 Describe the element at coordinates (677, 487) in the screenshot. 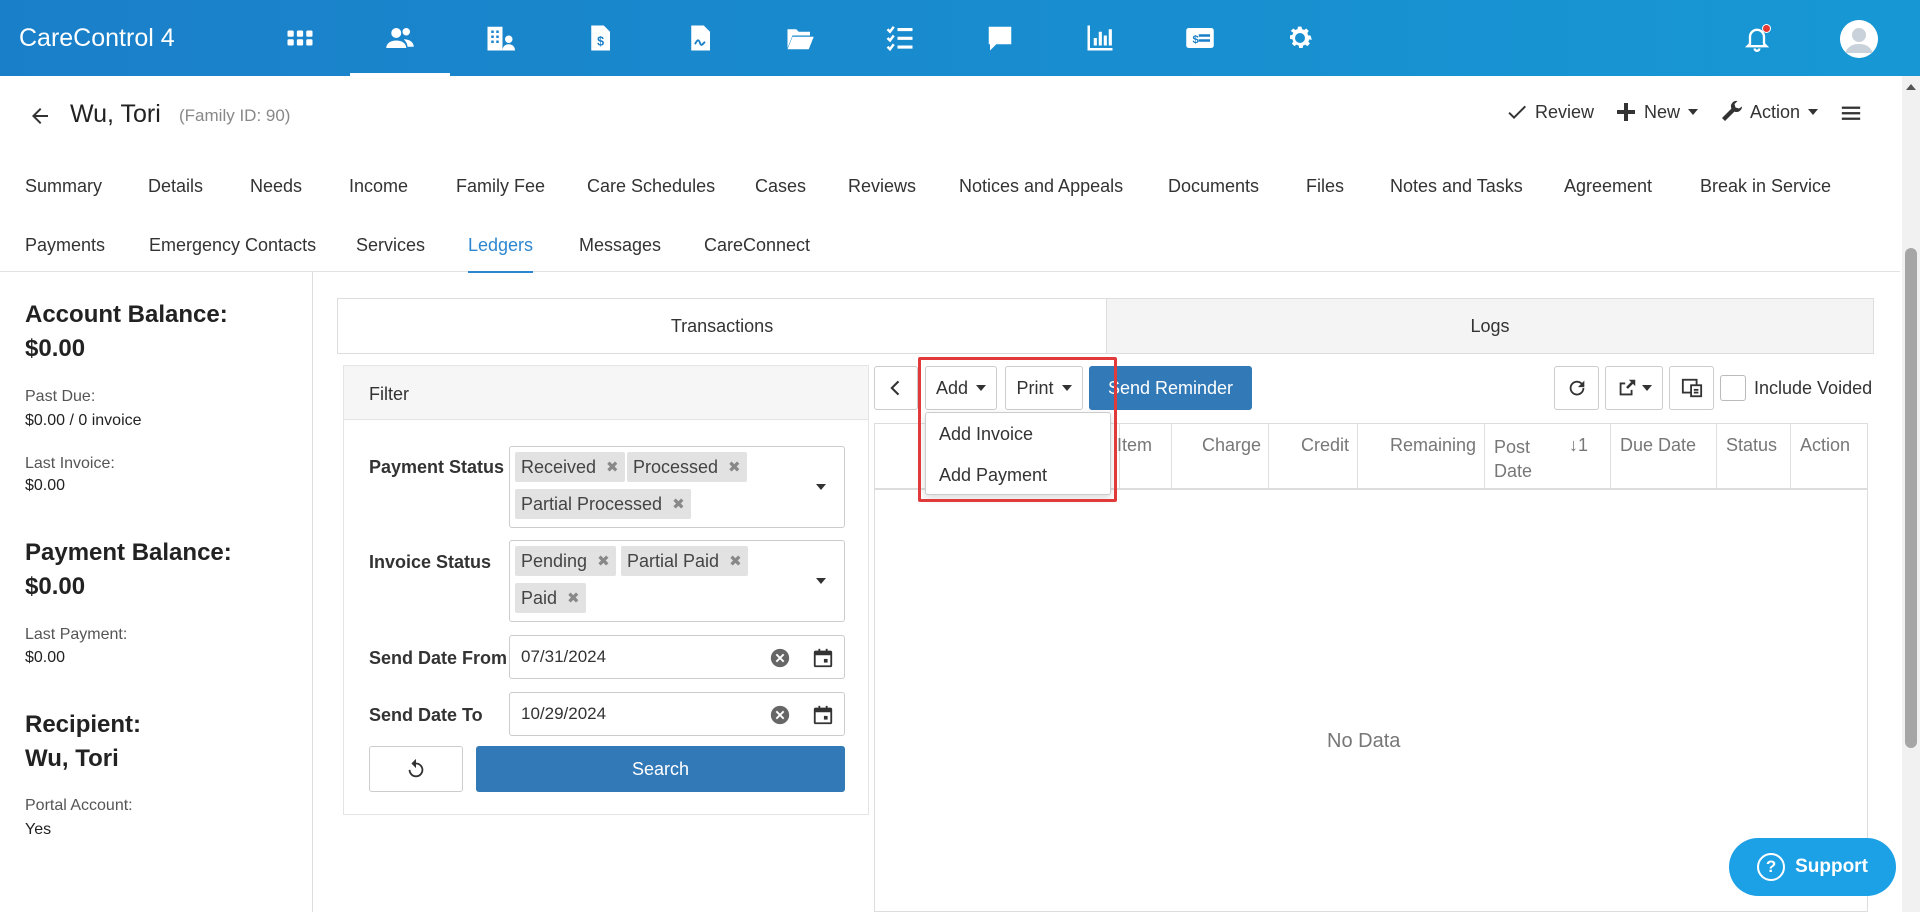

I see `payment-status-select: Received ✖ Processed ✖ Partial Processed ✖` at that location.